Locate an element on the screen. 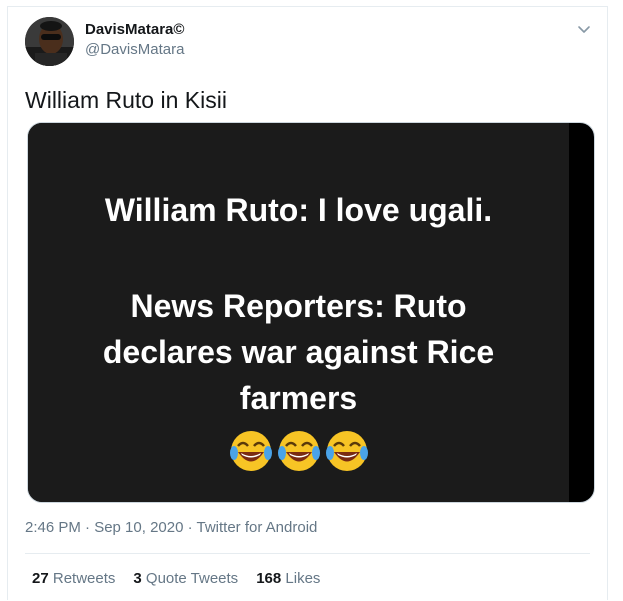  emoji-row is located at coordinates (298, 451).